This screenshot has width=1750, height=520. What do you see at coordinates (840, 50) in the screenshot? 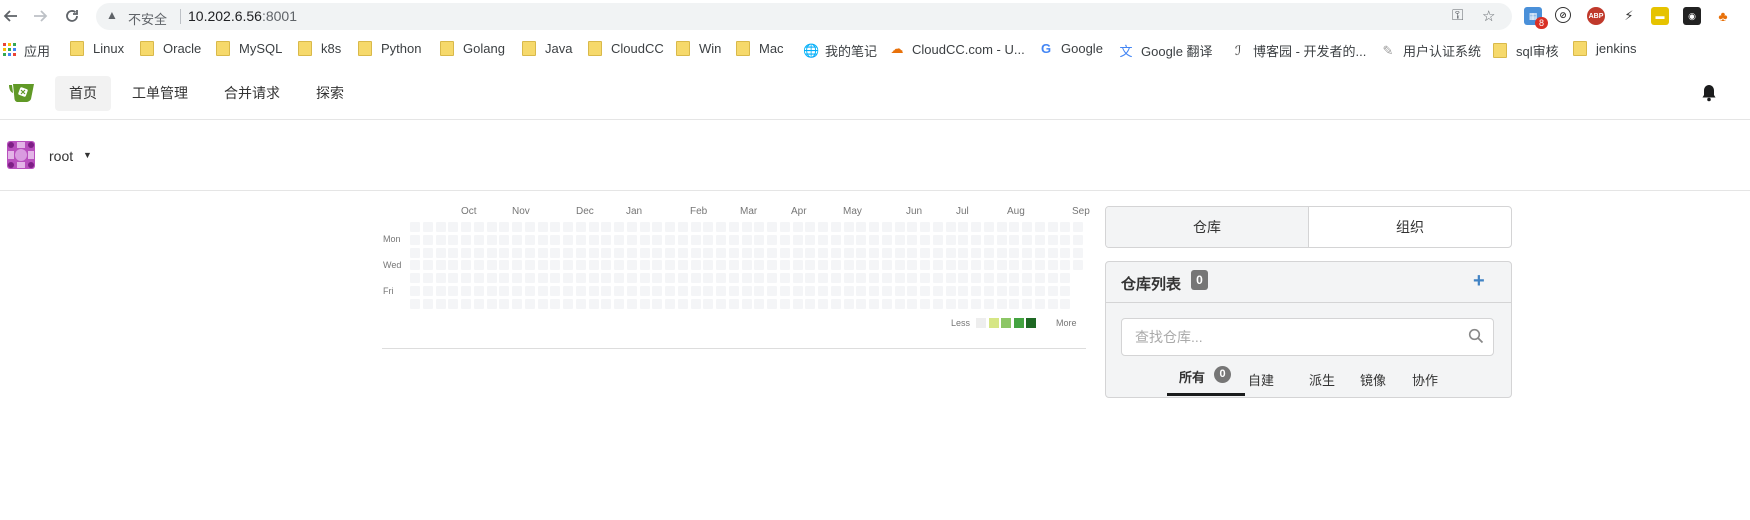
I see `bookmark-item: 🌐 我的笔记` at bounding box center [840, 50].